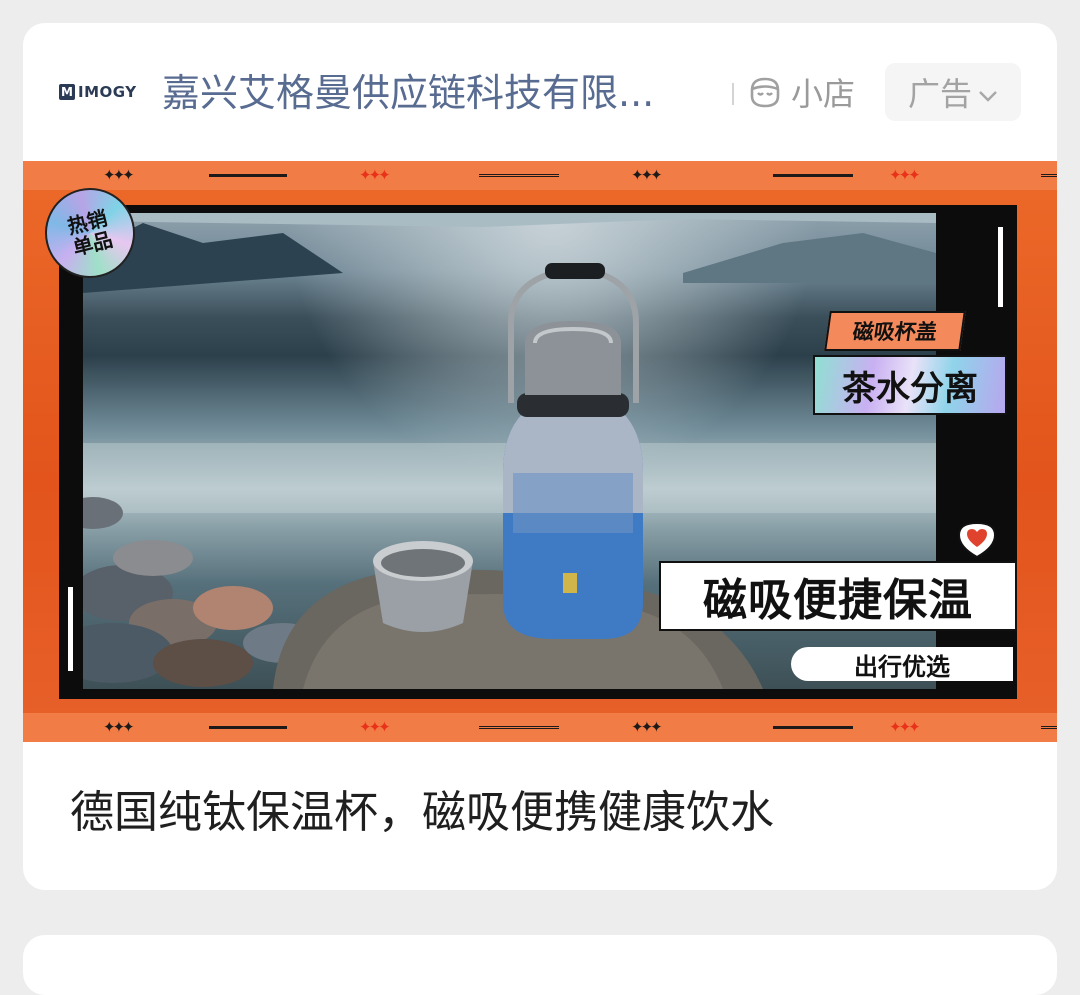 The width and height of the screenshot is (1080, 995). I want to click on ad-caption: 德国纯钛保温杯，磁吸便携健康饮水, so click(540, 813).